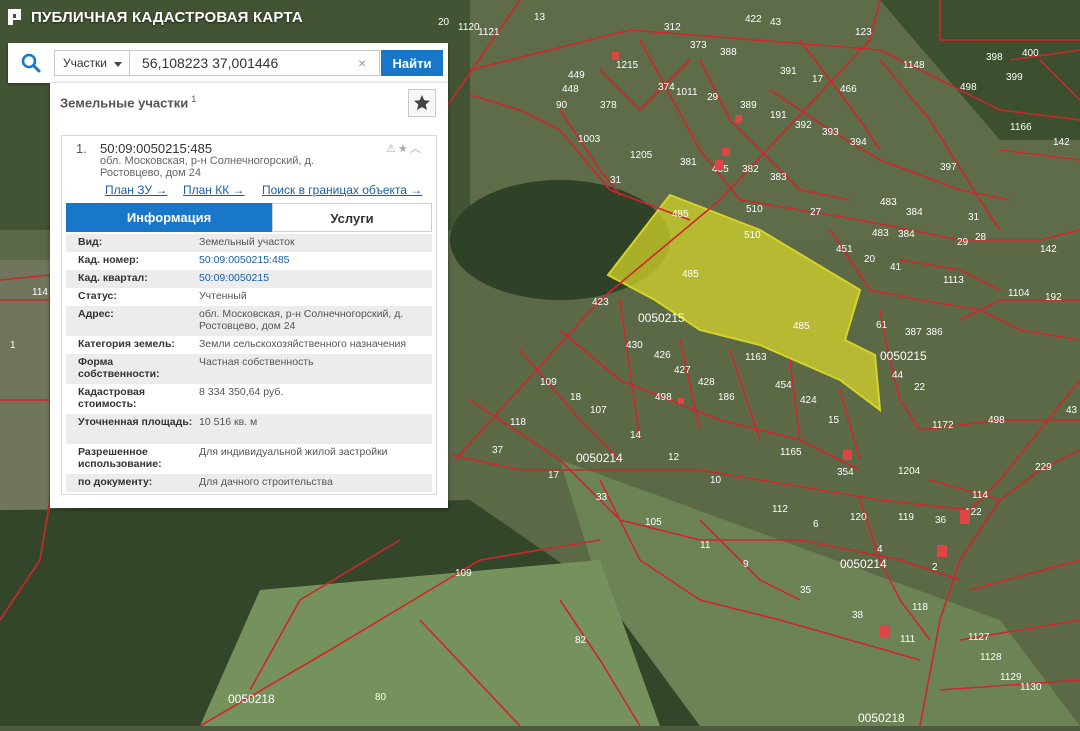  Describe the element at coordinates (469, 27) in the screenshot. I see `svg-text: 1120` at that location.